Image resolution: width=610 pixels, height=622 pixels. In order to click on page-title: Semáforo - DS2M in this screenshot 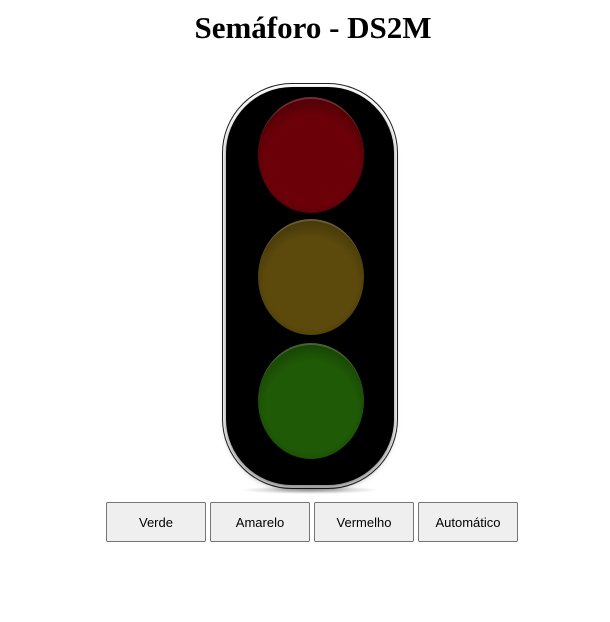, I will do `click(313, 27)`.